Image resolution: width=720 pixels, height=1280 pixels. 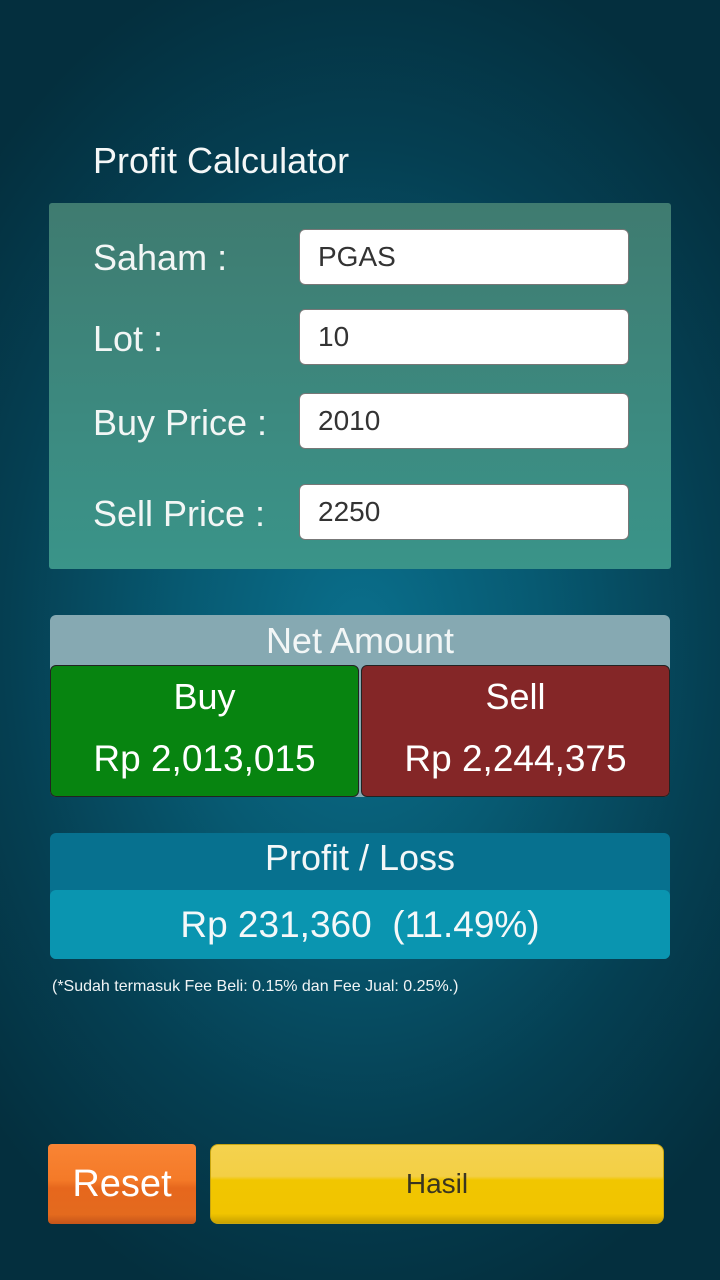 I want to click on net-sell-value: Rp 2,244,375, so click(x=515, y=758).